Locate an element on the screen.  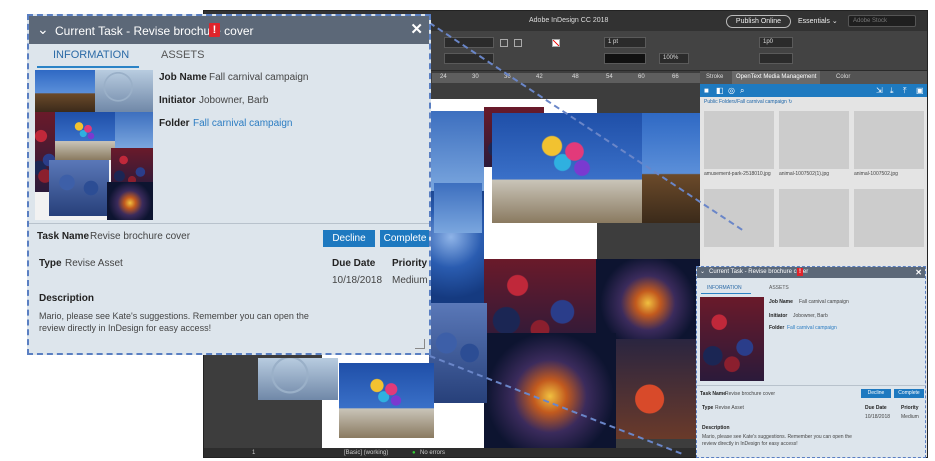
complete-button: Complete is located at coordinates (404, 238).